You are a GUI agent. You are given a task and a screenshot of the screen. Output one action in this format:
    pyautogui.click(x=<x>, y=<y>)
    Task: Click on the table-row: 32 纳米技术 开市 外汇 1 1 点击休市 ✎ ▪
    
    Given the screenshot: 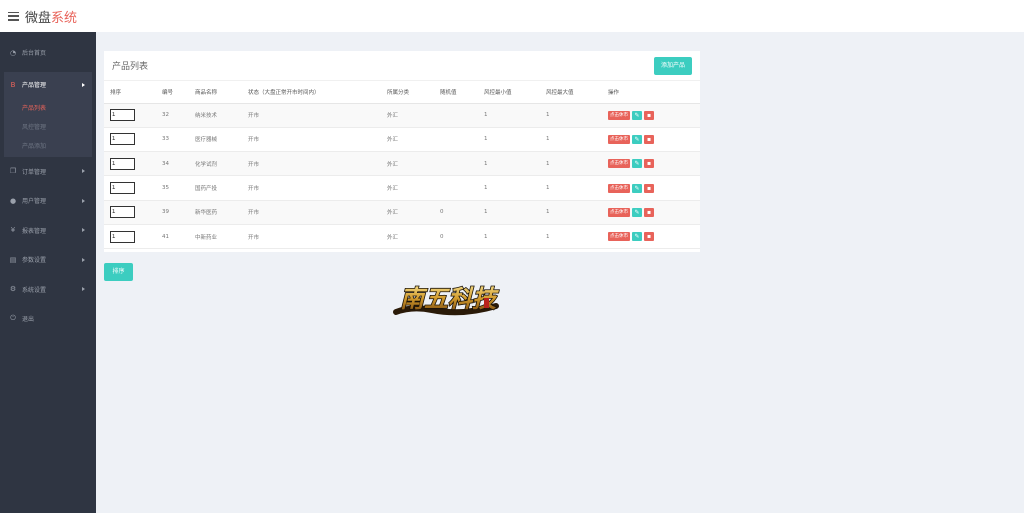 What is the action you would take?
    pyautogui.click(x=402, y=115)
    